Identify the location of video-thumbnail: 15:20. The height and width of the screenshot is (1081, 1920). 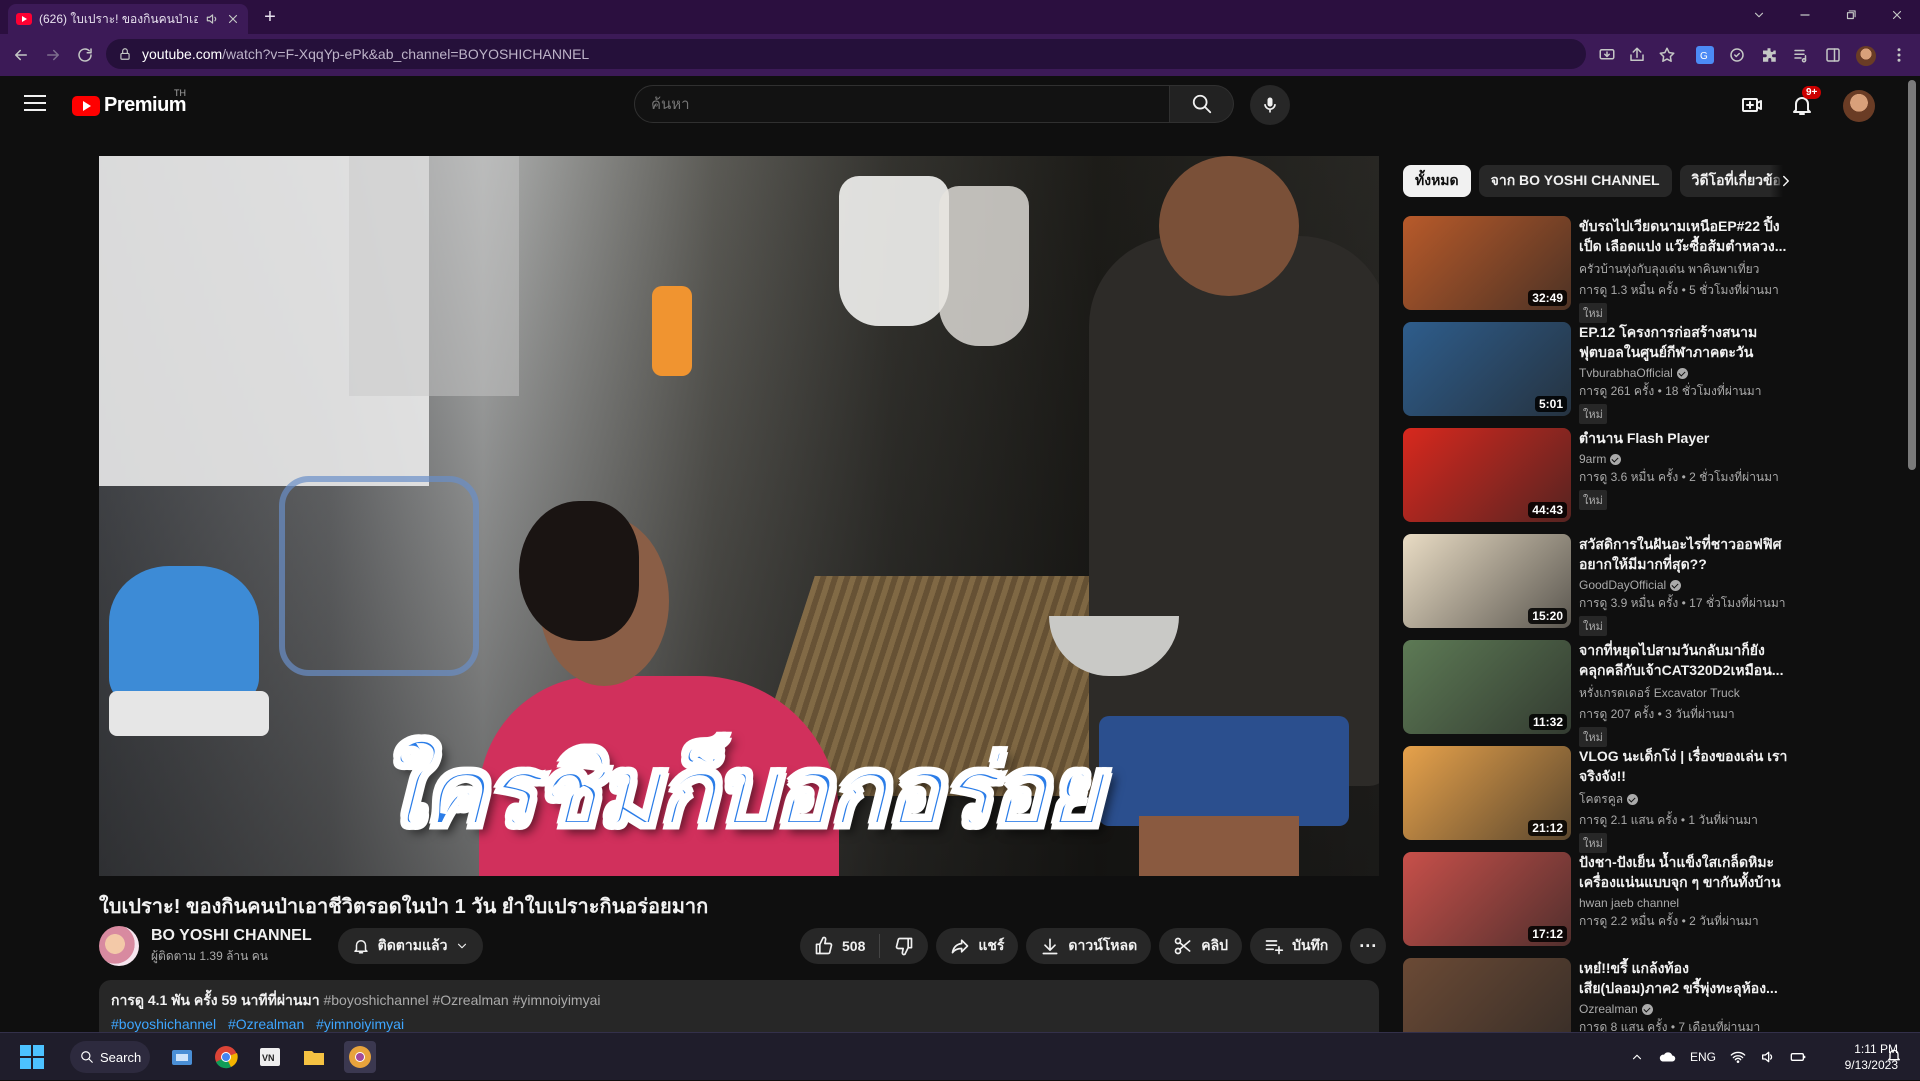
(1487, 581).